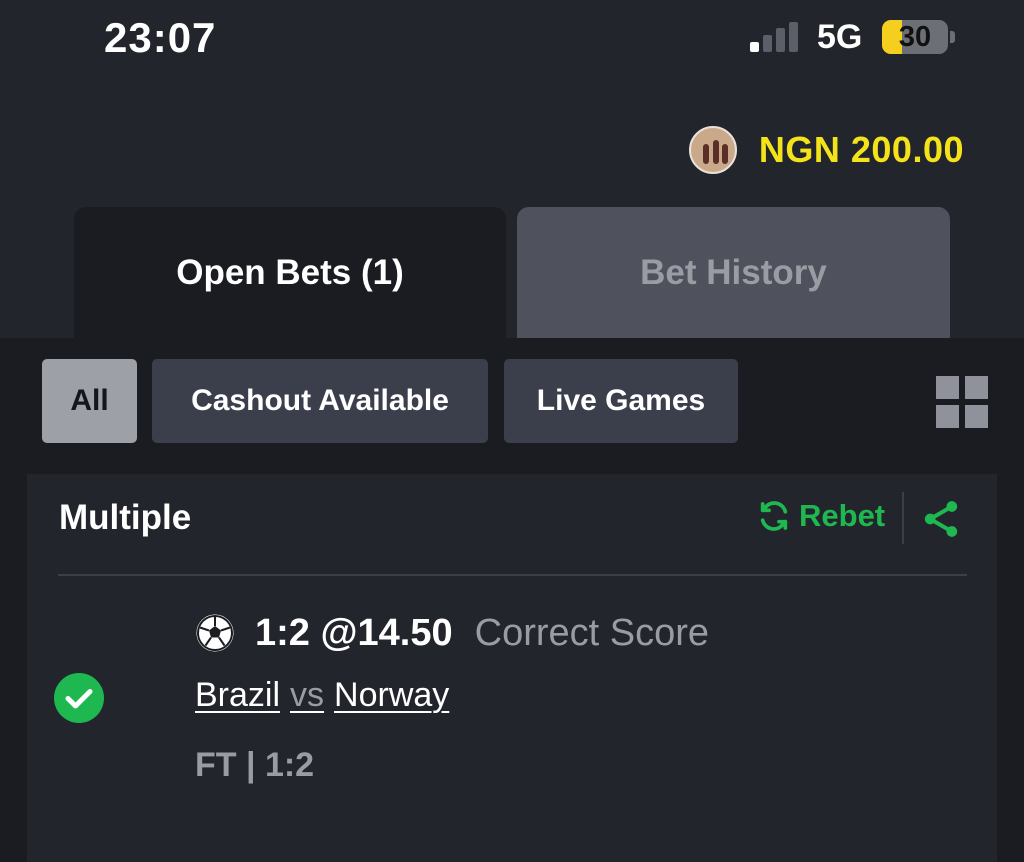 This screenshot has height=862, width=1024. I want to click on battery-icon: 30, so click(915, 37).